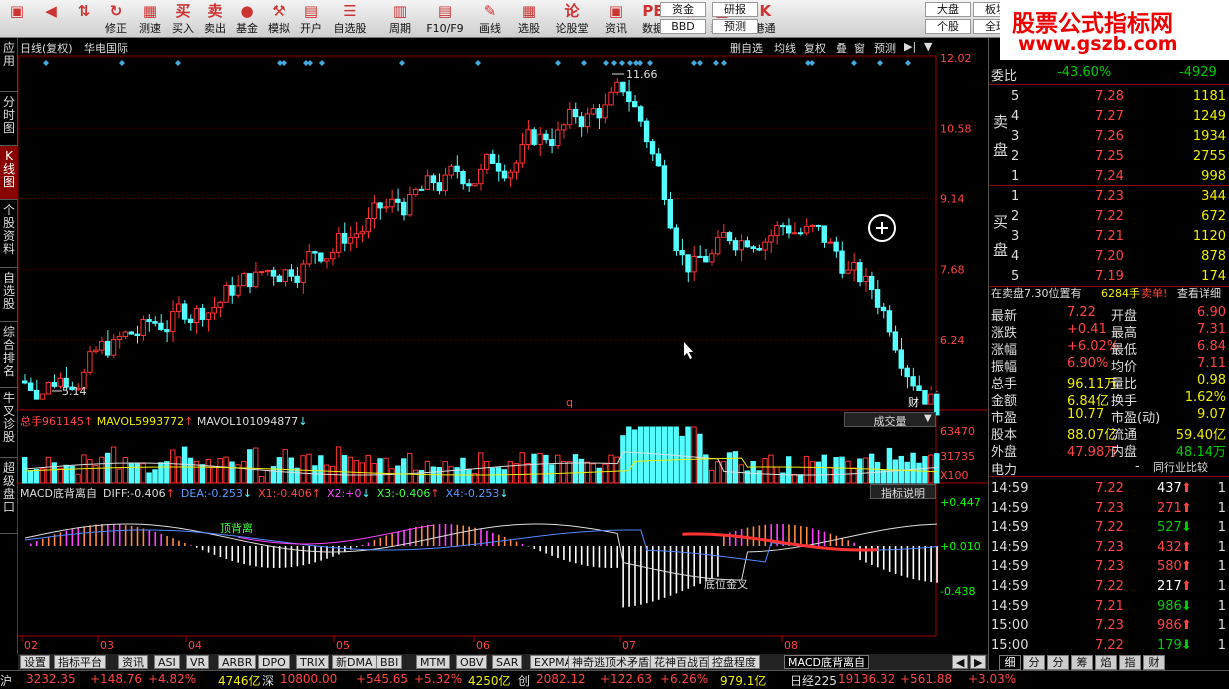 This screenshot has height=689, width=1229. Describe the element at coordinates (1199, 293) in the screenshot. I see `notice-link: 查看详细` at that location.